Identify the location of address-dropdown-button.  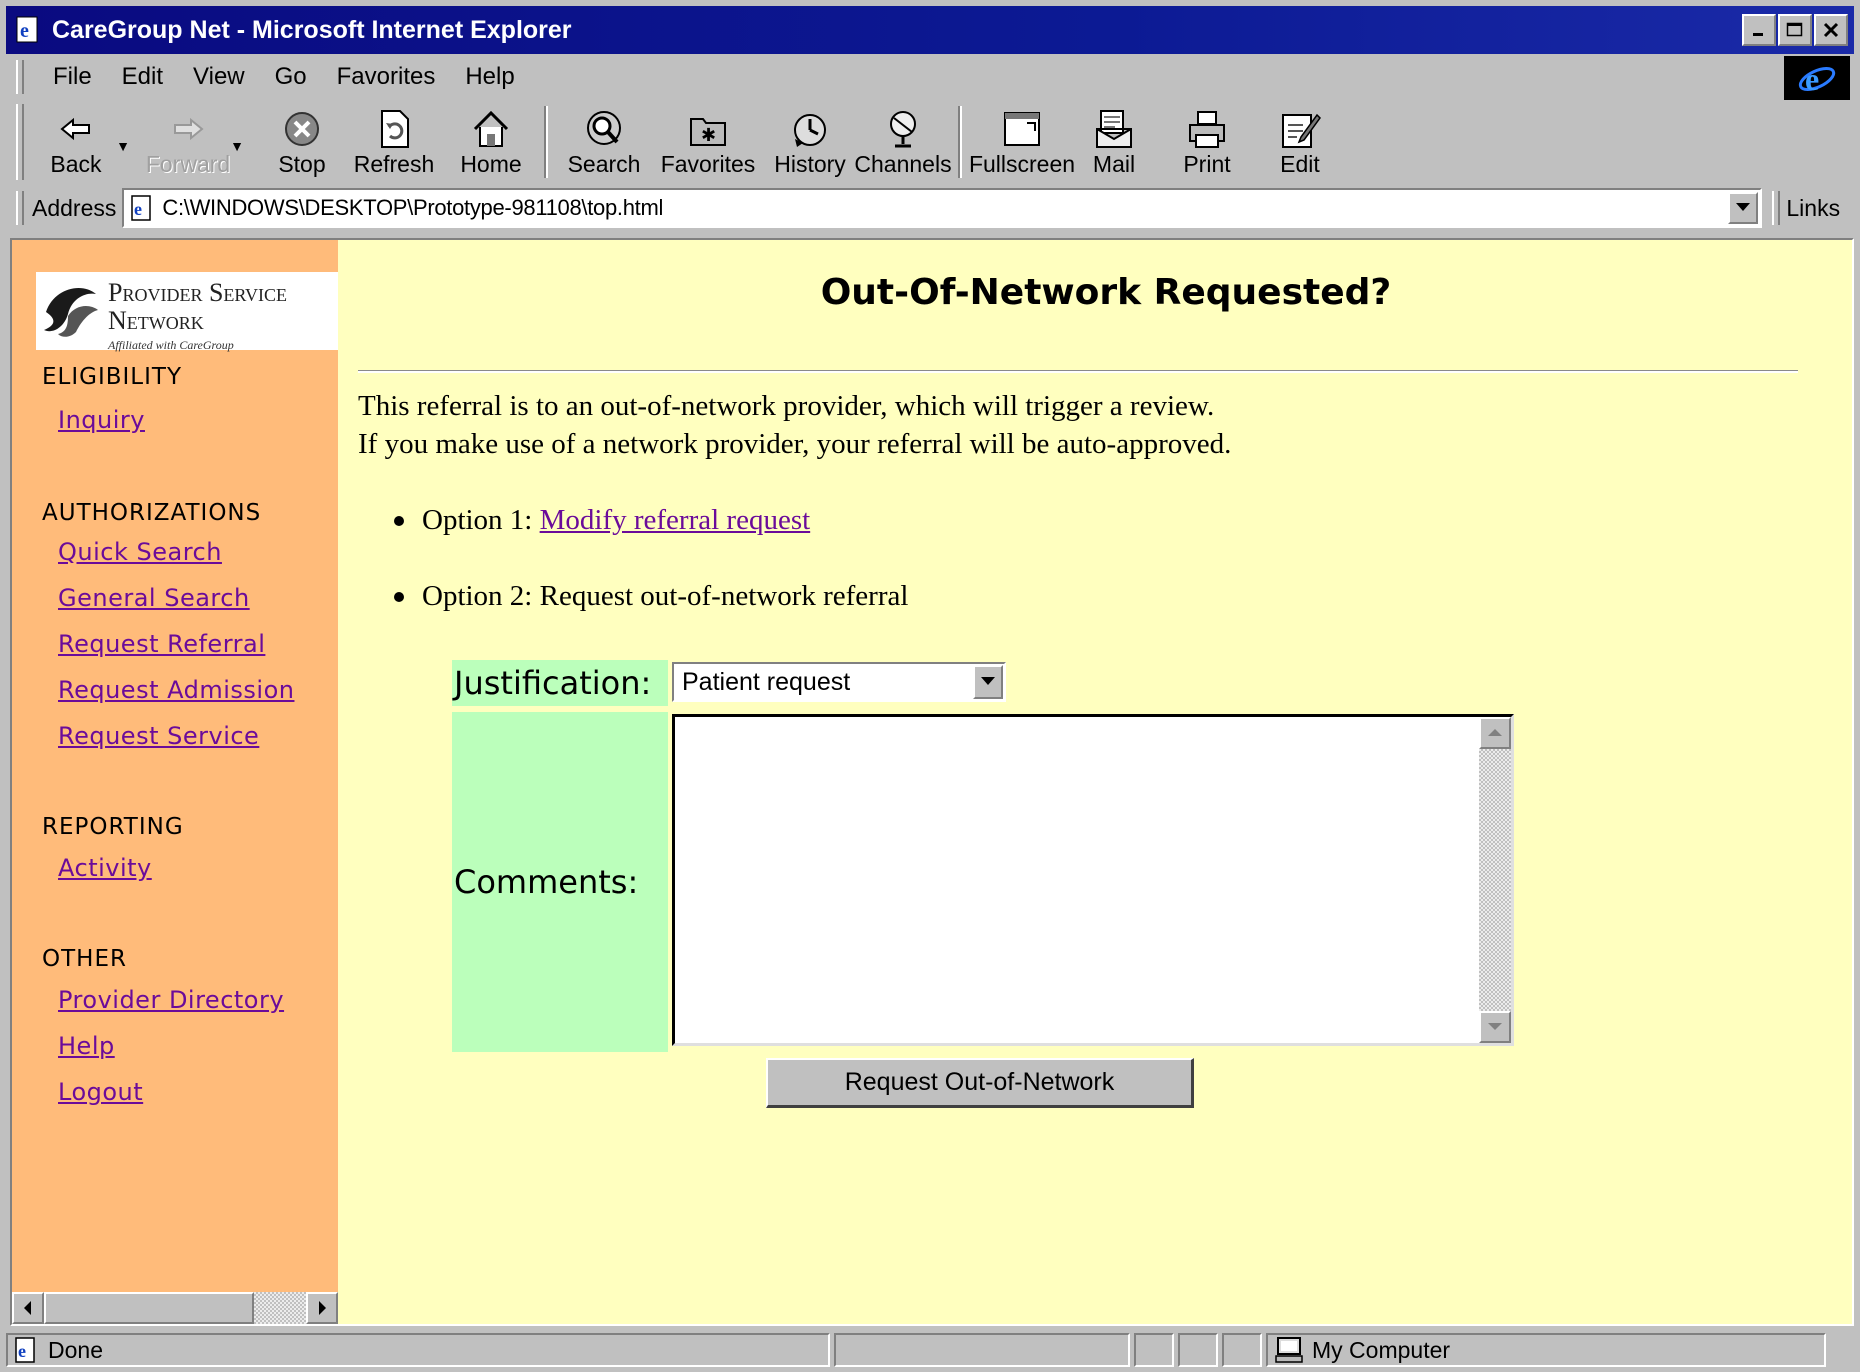
(1743, 208).